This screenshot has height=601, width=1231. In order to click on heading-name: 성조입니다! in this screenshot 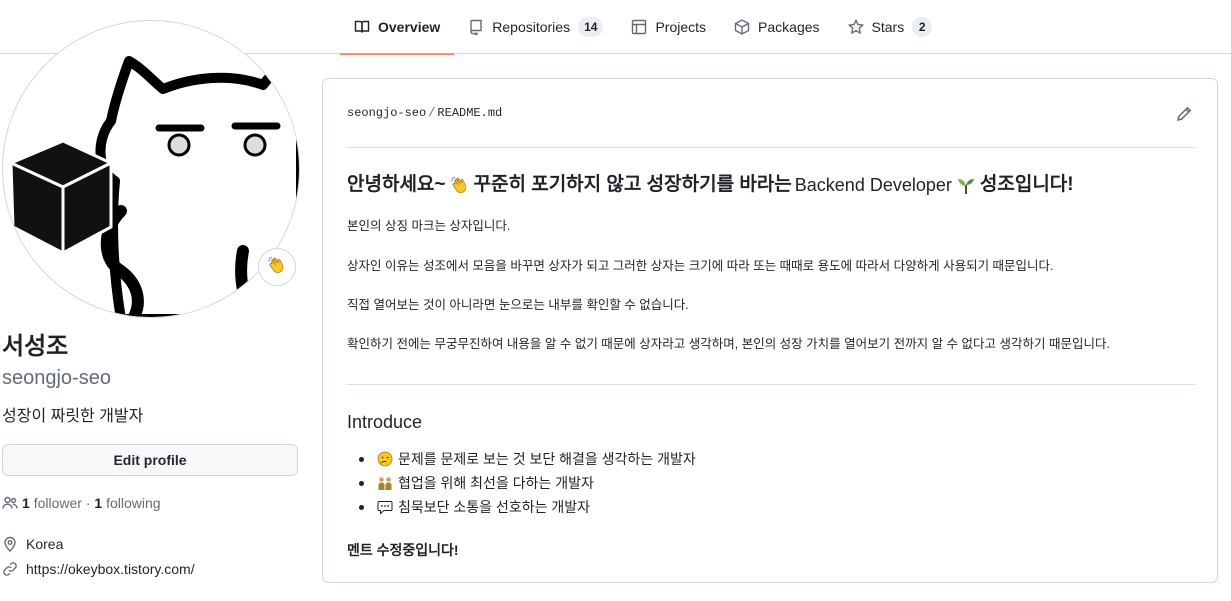, I will do `click(1026, 184)`.